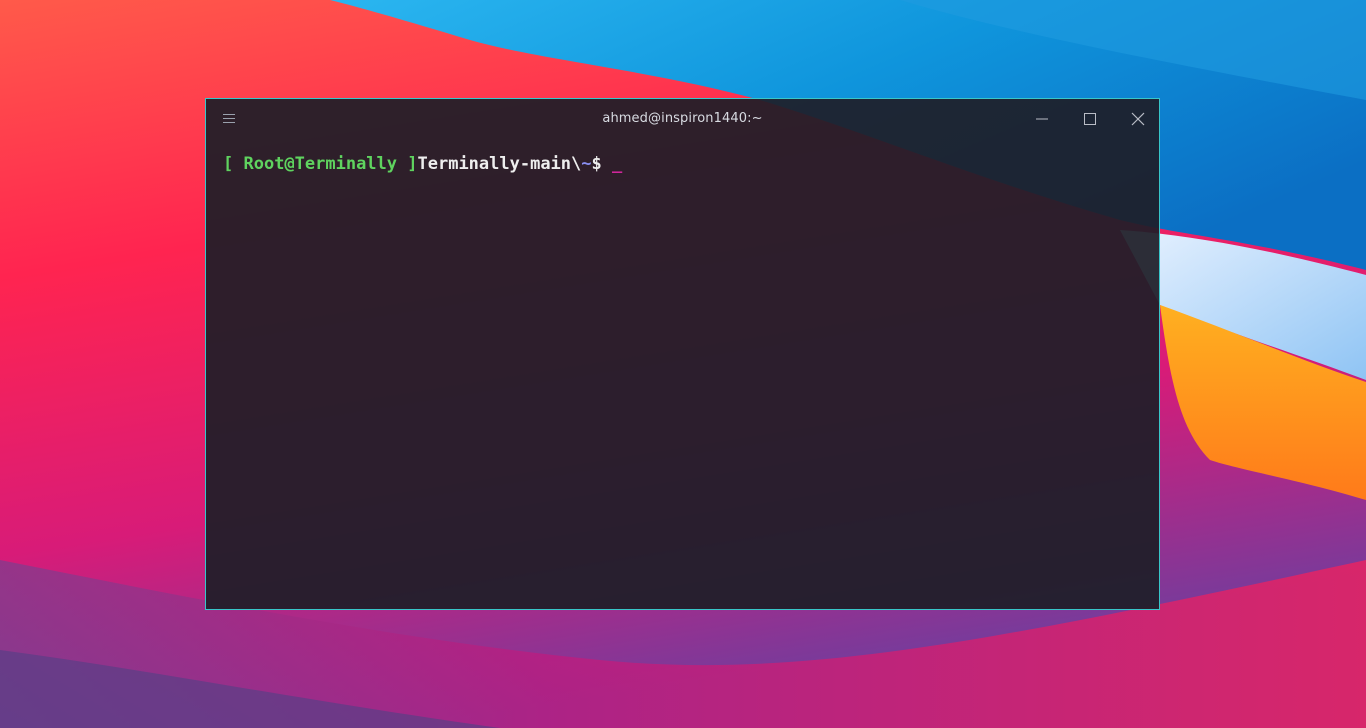  I want to click on window-title: ahmed@inspiron1440:~, so click(682, 118).